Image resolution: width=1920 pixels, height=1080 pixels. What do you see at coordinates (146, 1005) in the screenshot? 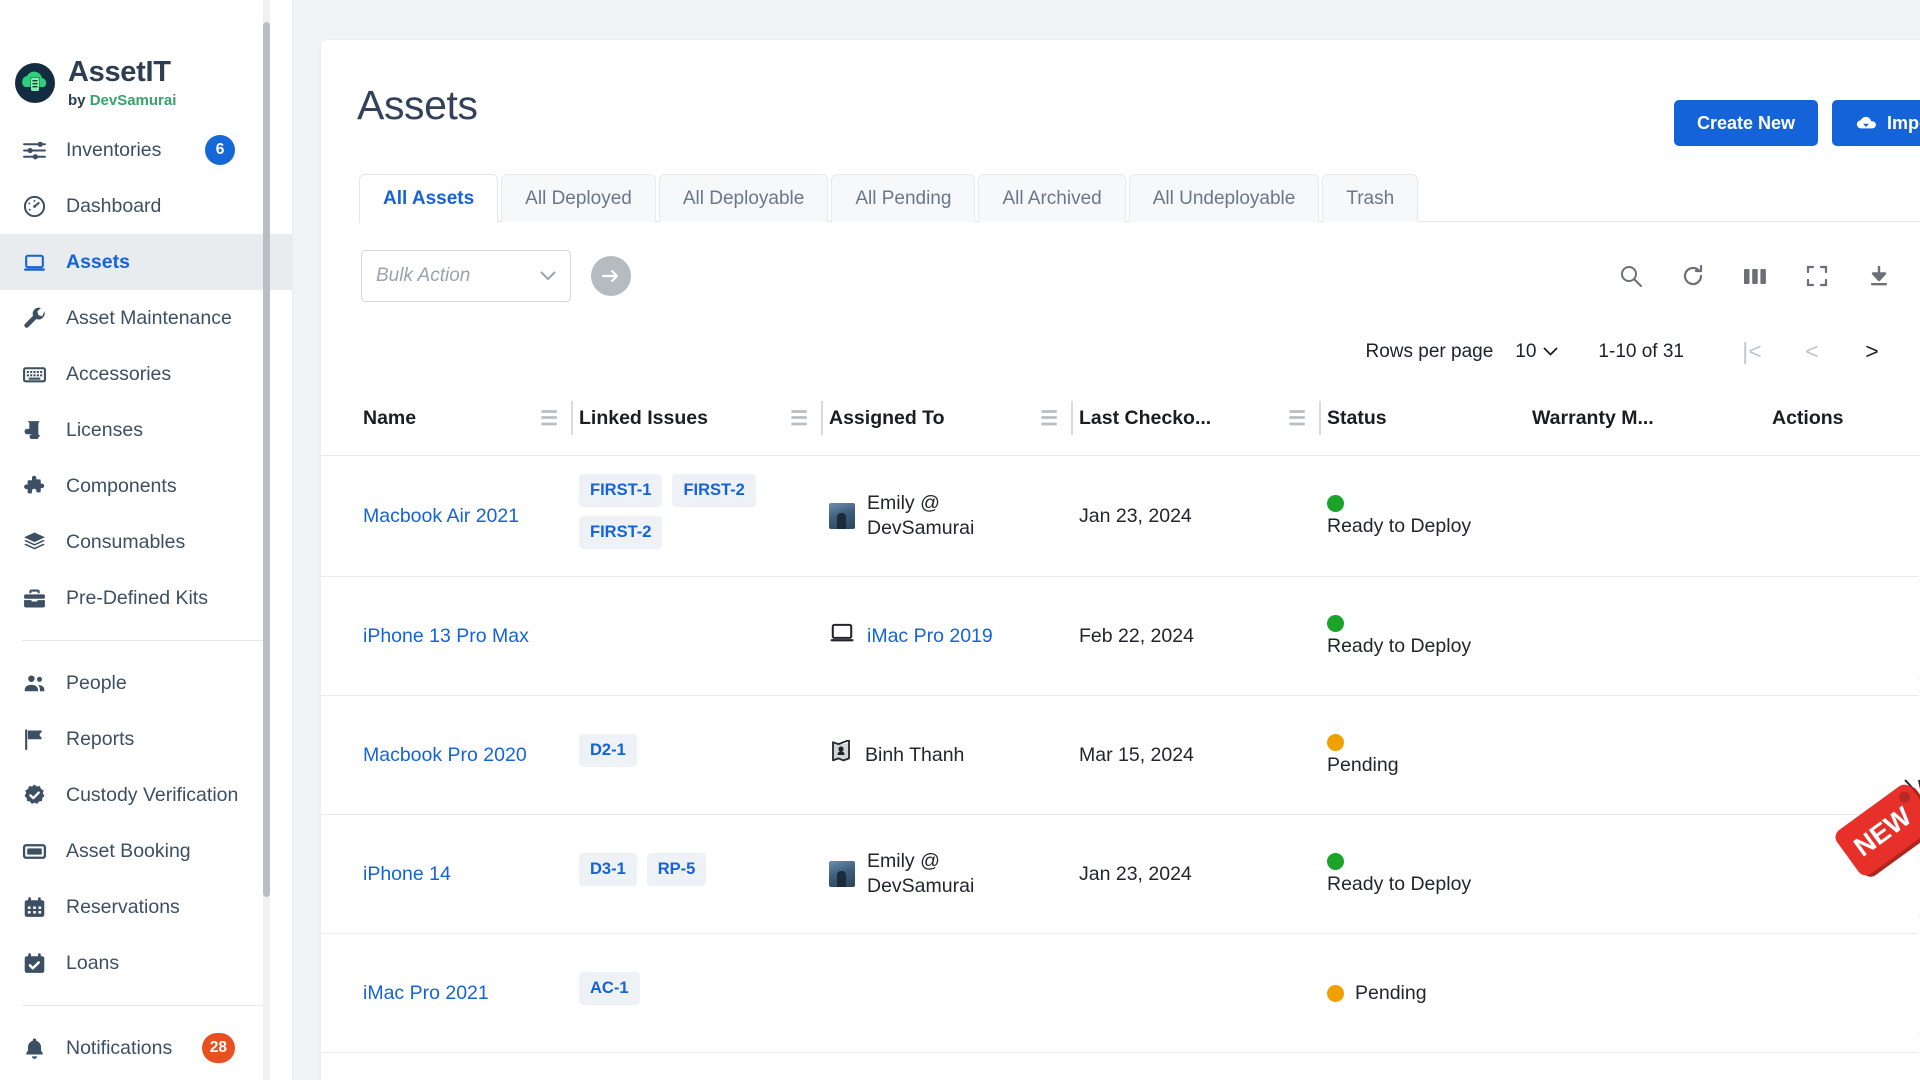
I see `sidebar-divider` at bounding box center [146, 1005].